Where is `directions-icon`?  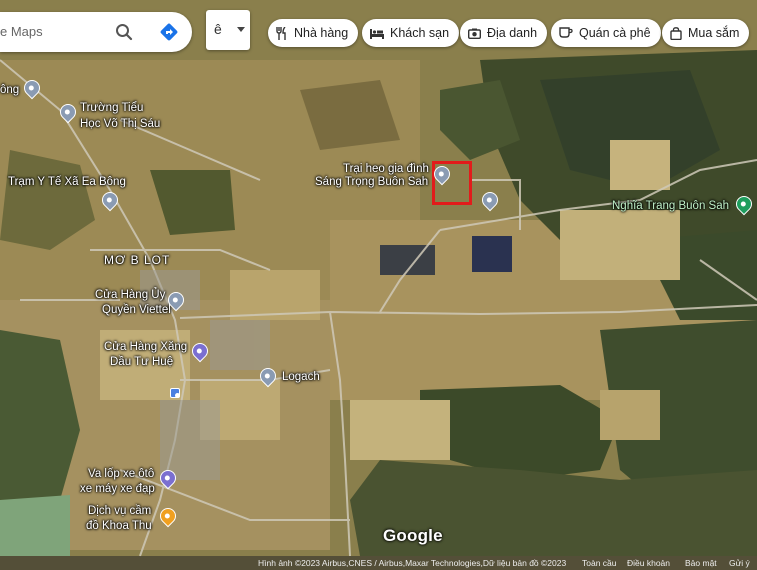 directions-icon is located at coordinates (169, 32).